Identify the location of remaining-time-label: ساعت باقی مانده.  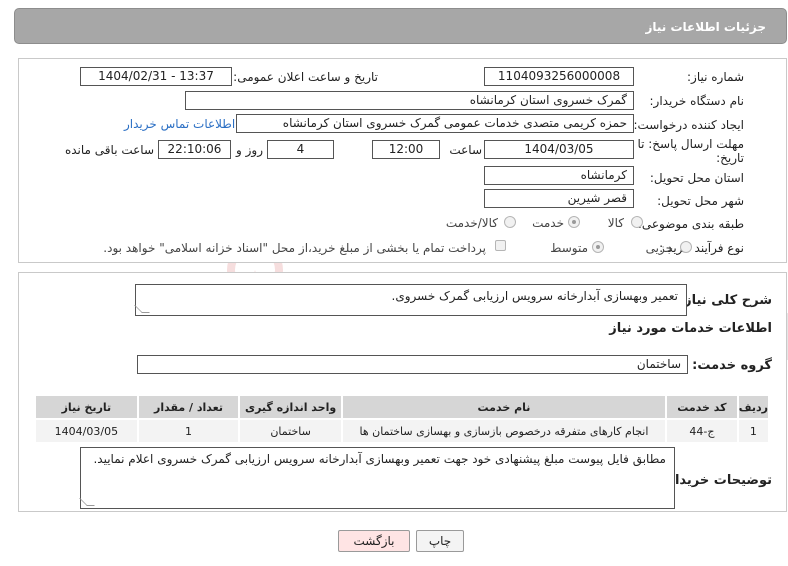
(109, 150).